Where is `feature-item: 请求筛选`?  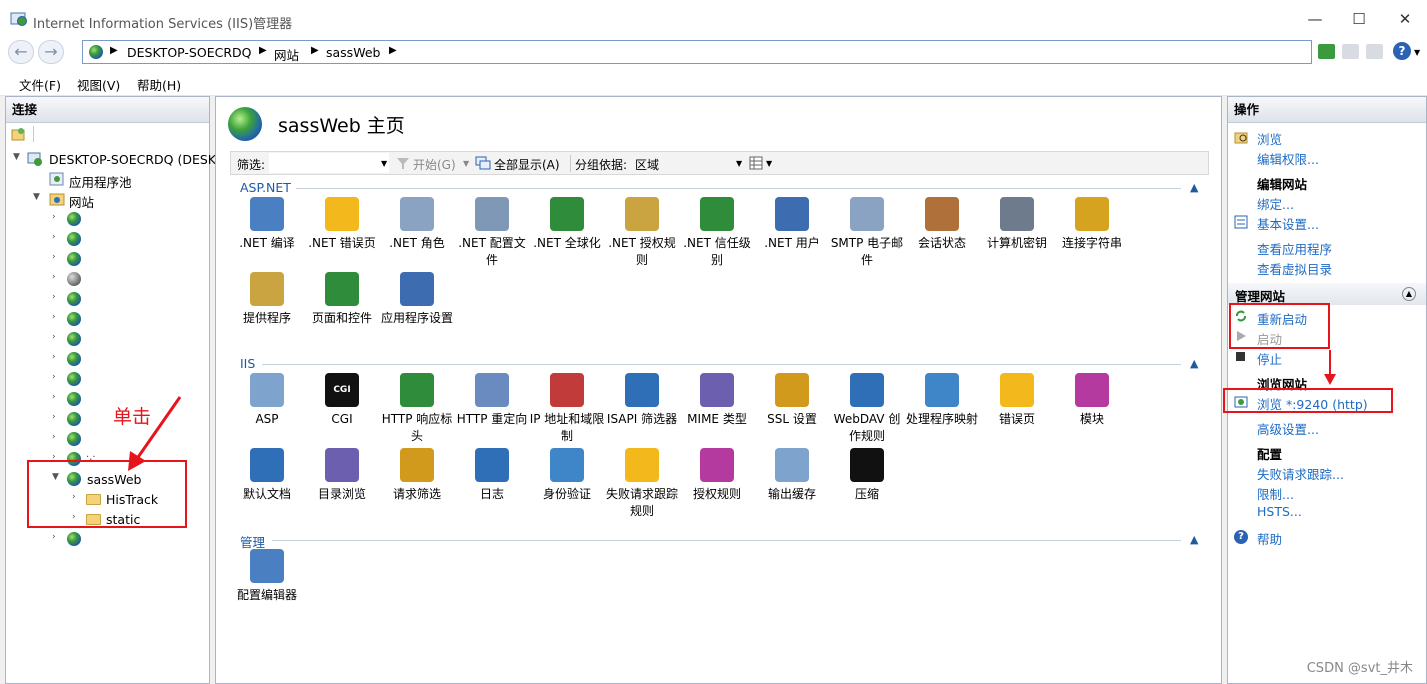
feature-item: 请求筛选 is located at coordinates (417, 475).